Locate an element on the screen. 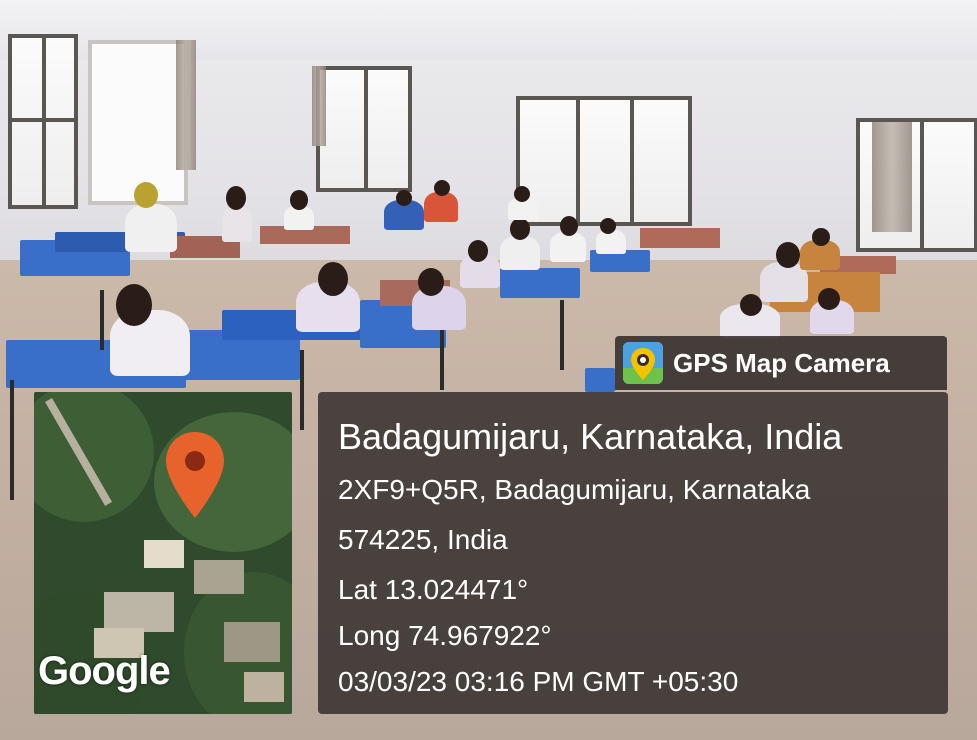  google-watermark: Google is located at coordinates (104, 671).